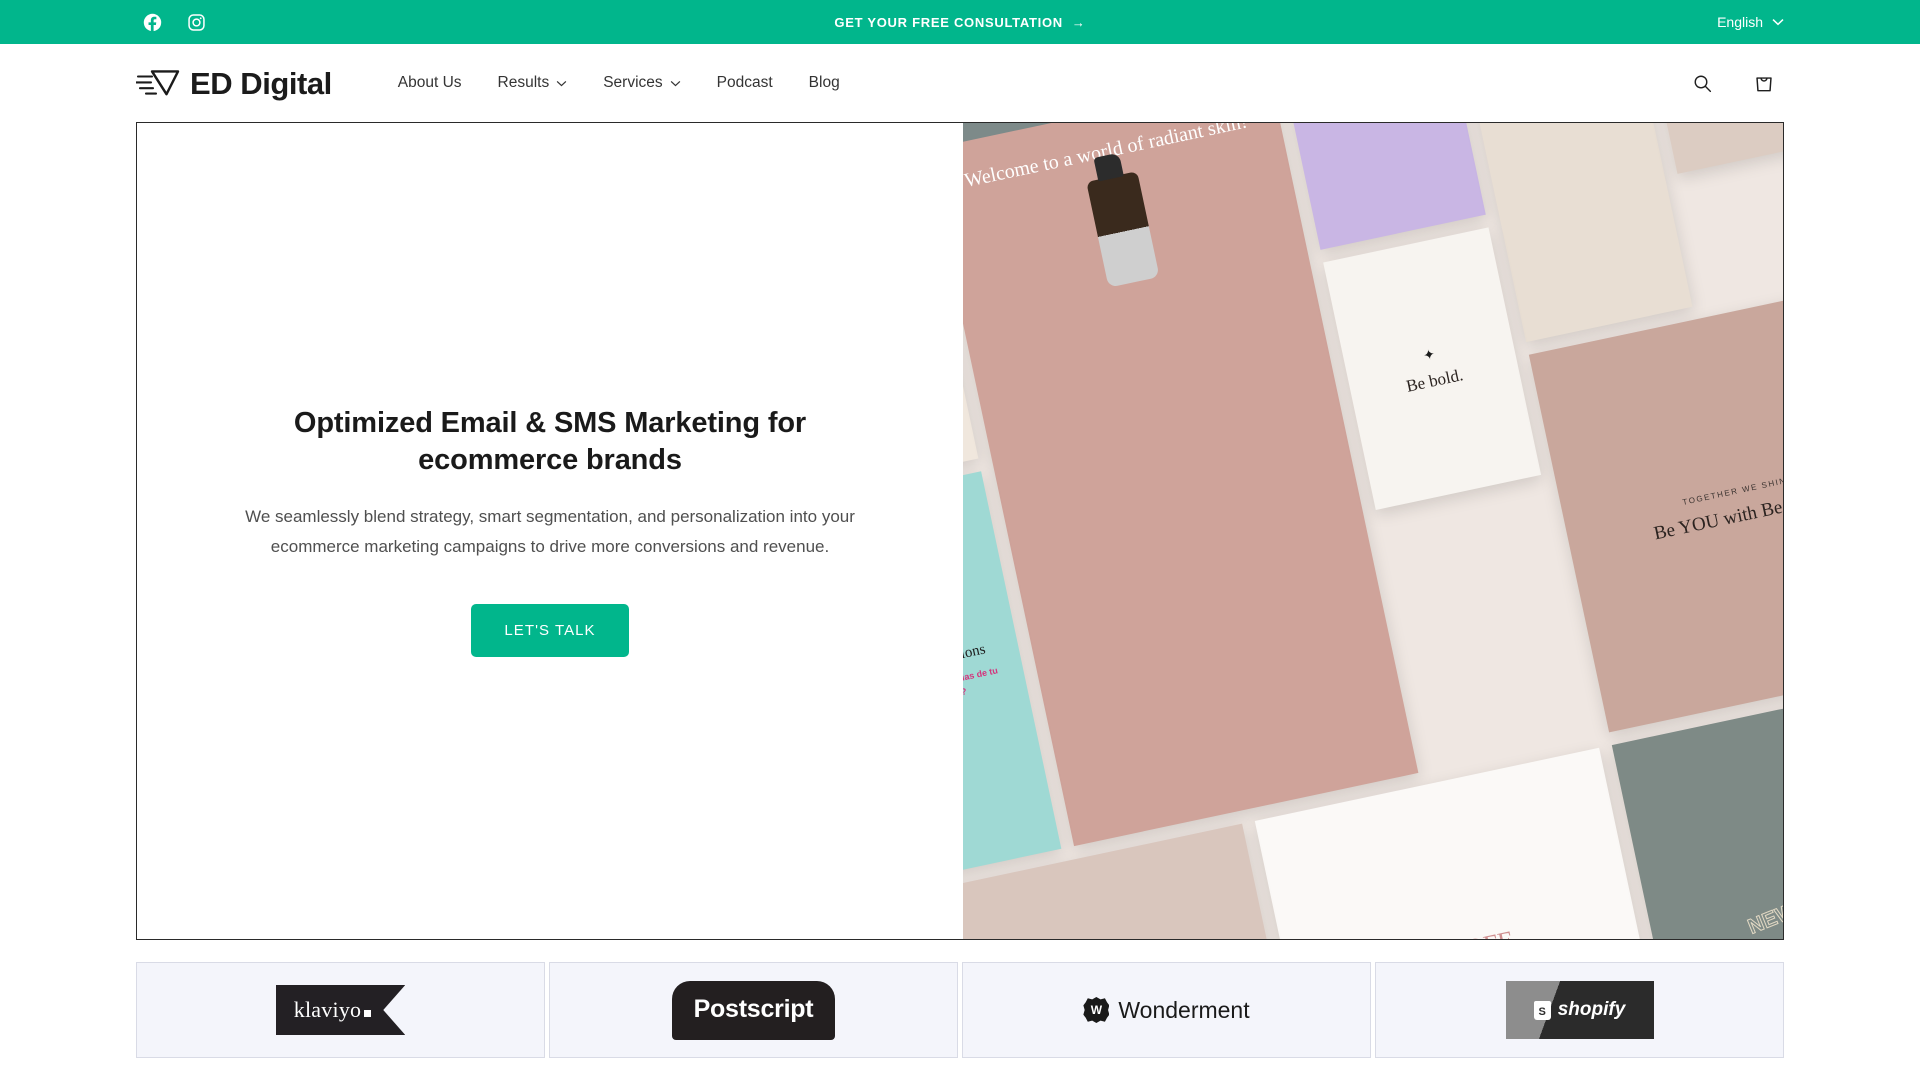  What do you see at coordinates (261, 83) in the screenshot?
I see `logo-text: ED Digital` at bounding box center [261, 83].